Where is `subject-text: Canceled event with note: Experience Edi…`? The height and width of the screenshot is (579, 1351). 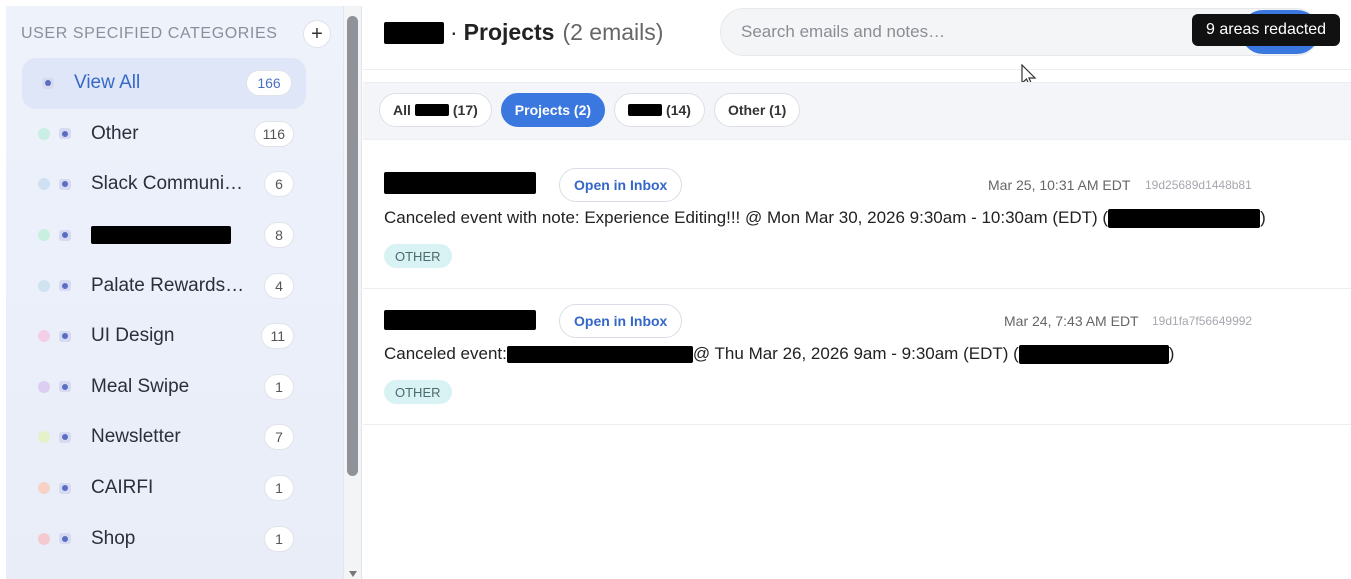 subject-text: Canceled event with note: Experience Edi… is located at coordinates (746, 217).